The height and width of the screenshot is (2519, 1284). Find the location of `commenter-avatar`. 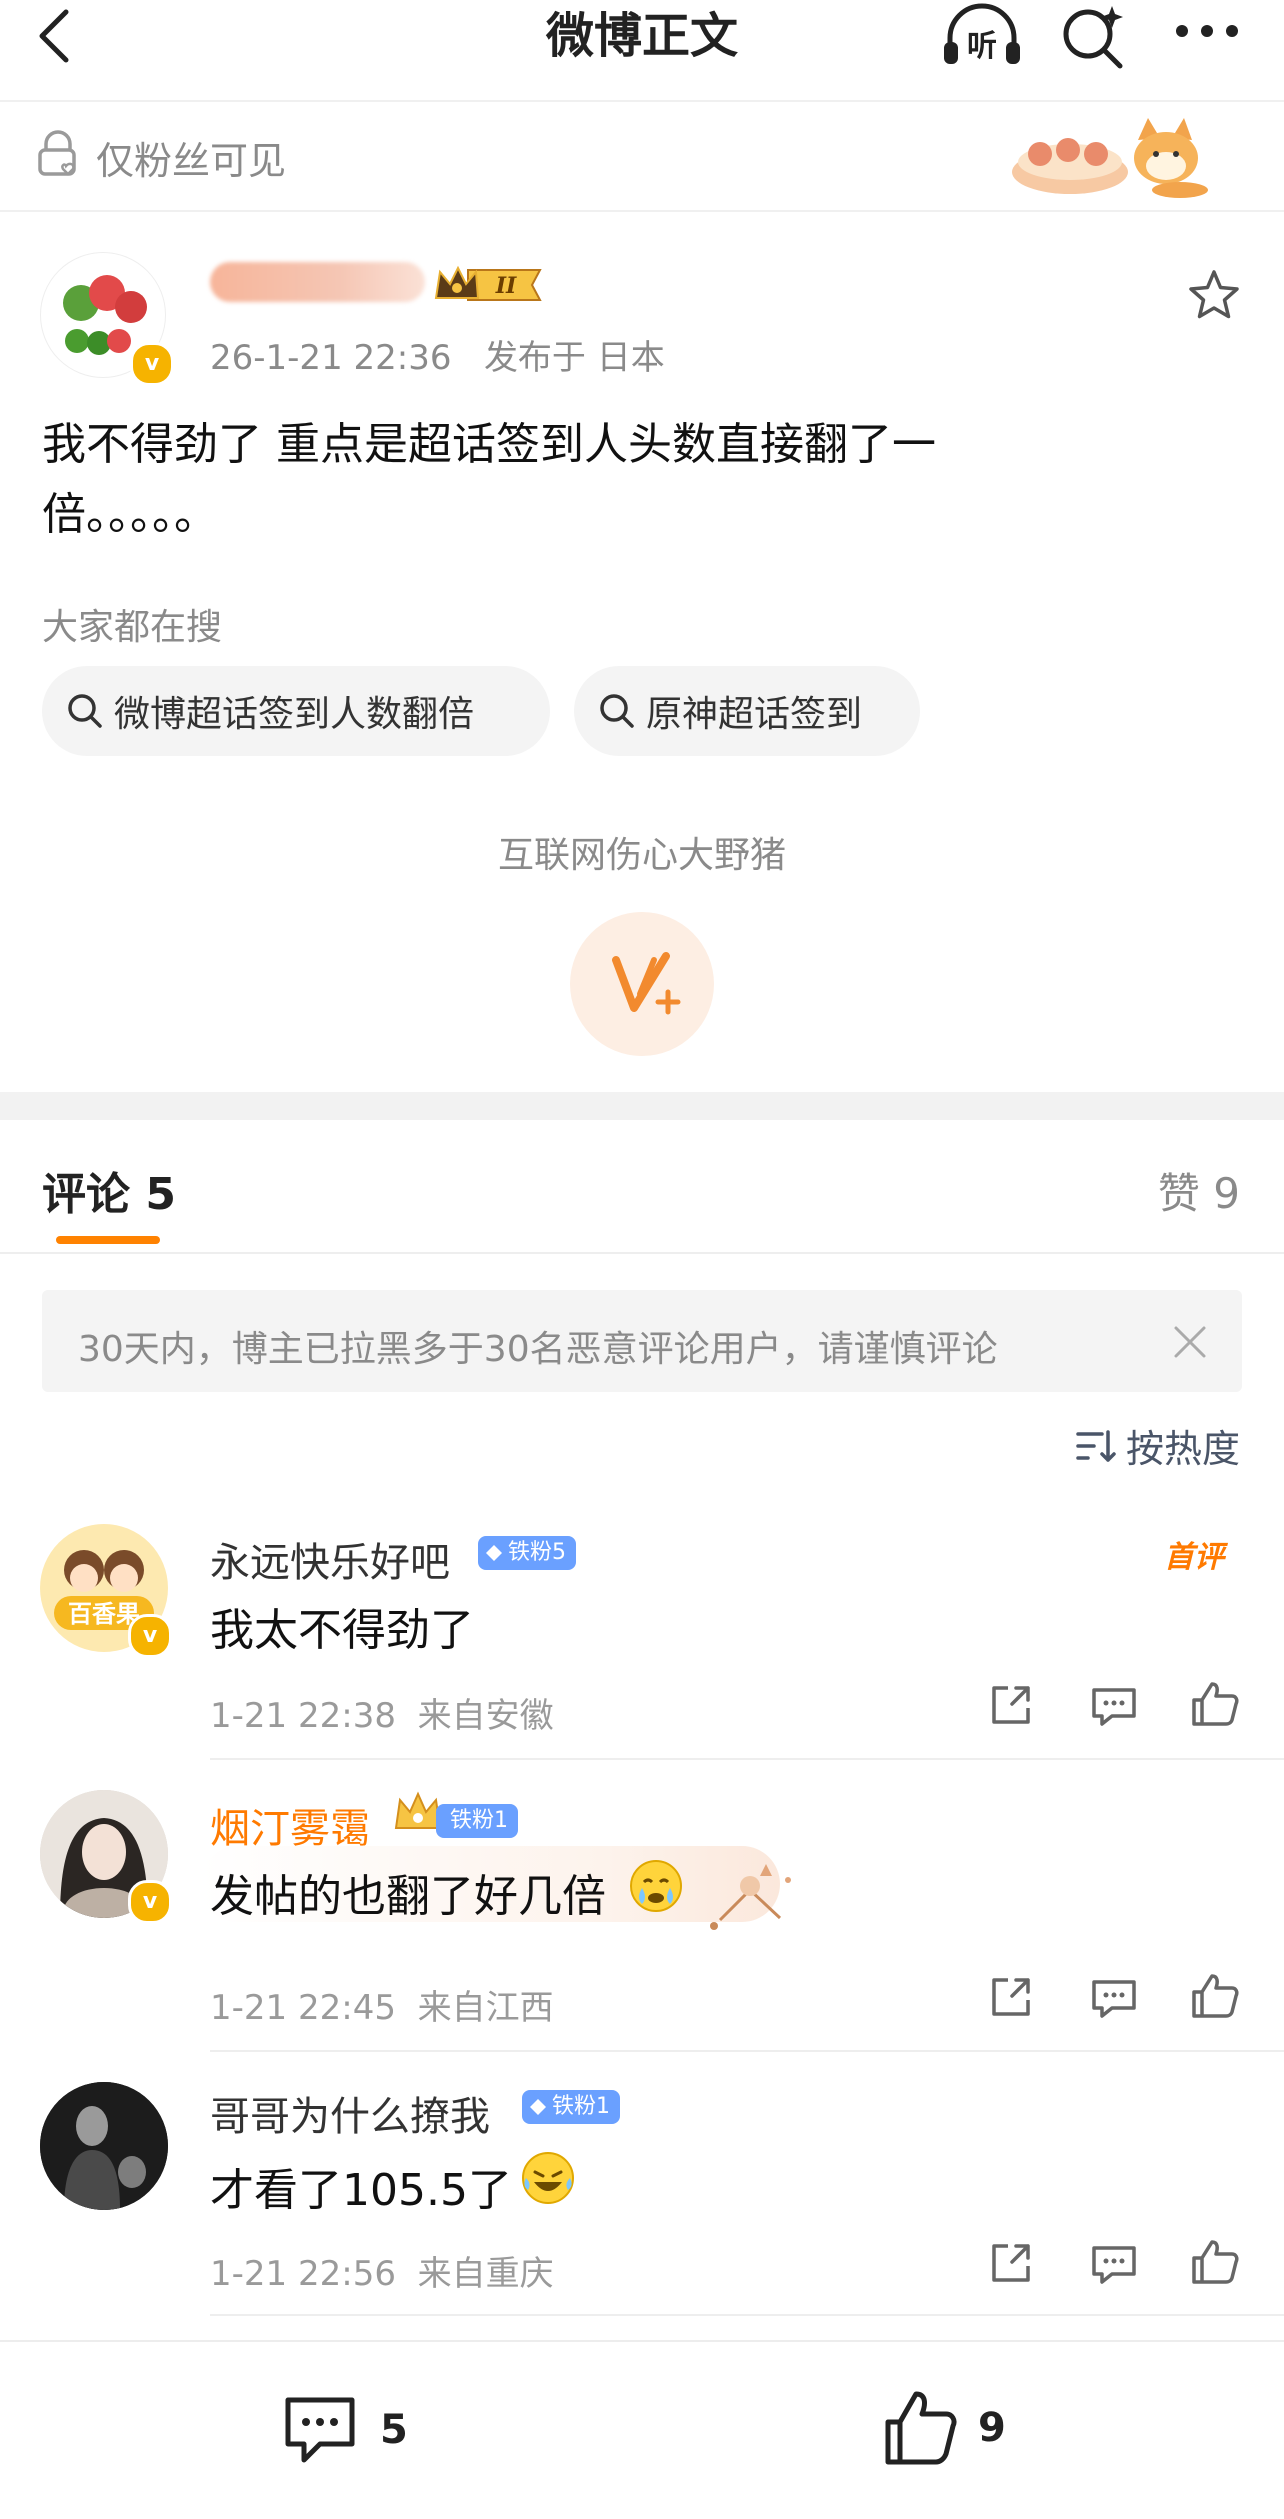

commenter-avatar is located at coordinates (104, 2146).